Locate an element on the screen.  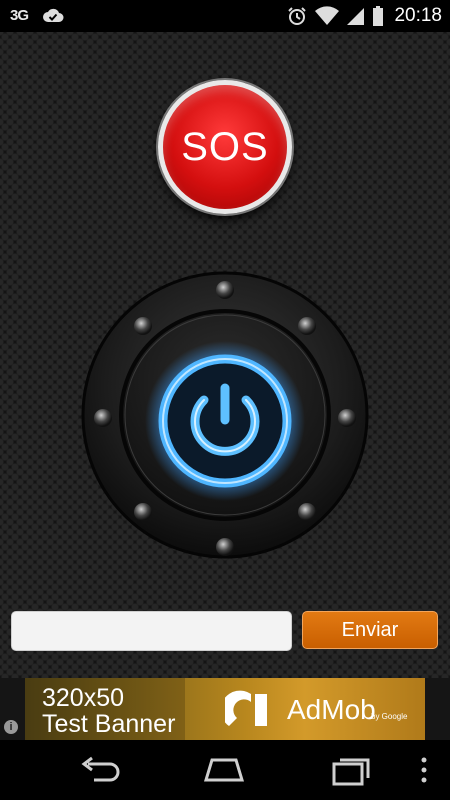
wifi-icon is located at coordinates (327, 15).